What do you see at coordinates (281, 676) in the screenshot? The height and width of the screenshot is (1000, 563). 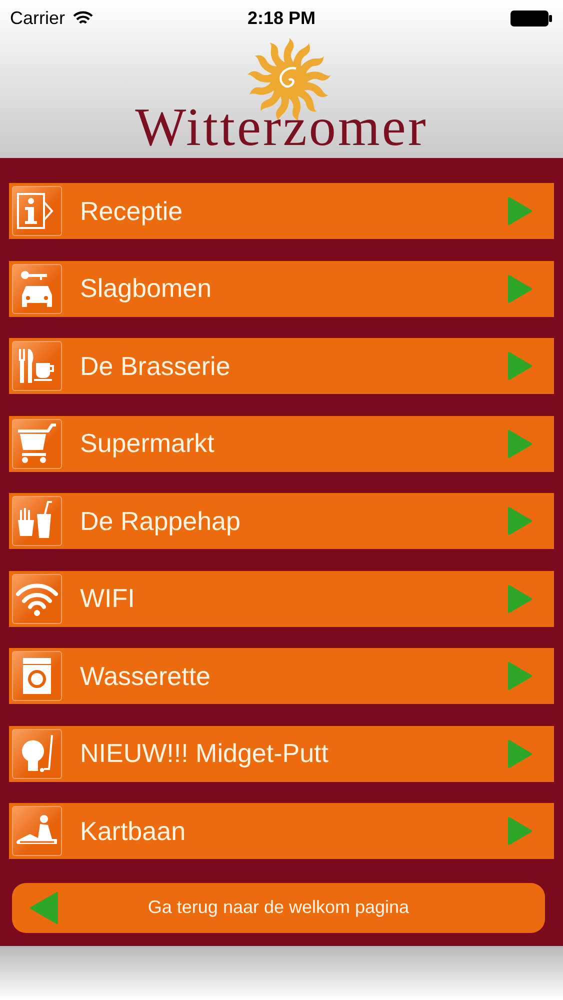 I see `menu-item: Wasserette` at bounding box center [281, 676].